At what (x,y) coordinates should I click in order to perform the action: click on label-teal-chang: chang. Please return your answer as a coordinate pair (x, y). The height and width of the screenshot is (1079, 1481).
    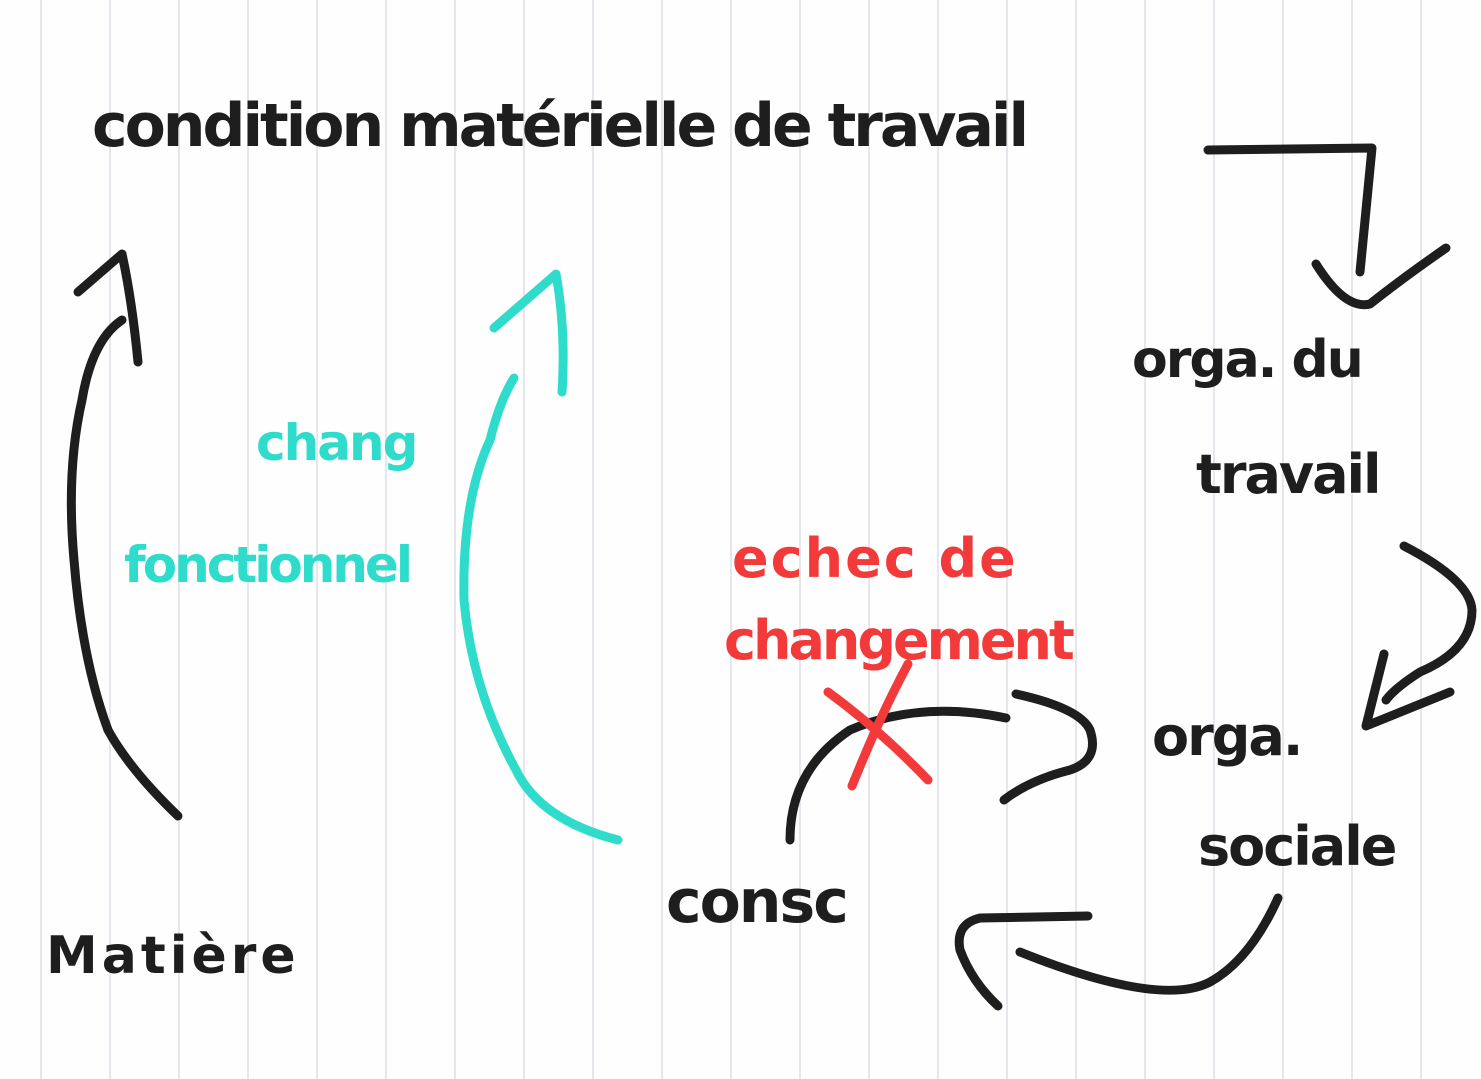
    Looking at the image, I should click on (337, 443).